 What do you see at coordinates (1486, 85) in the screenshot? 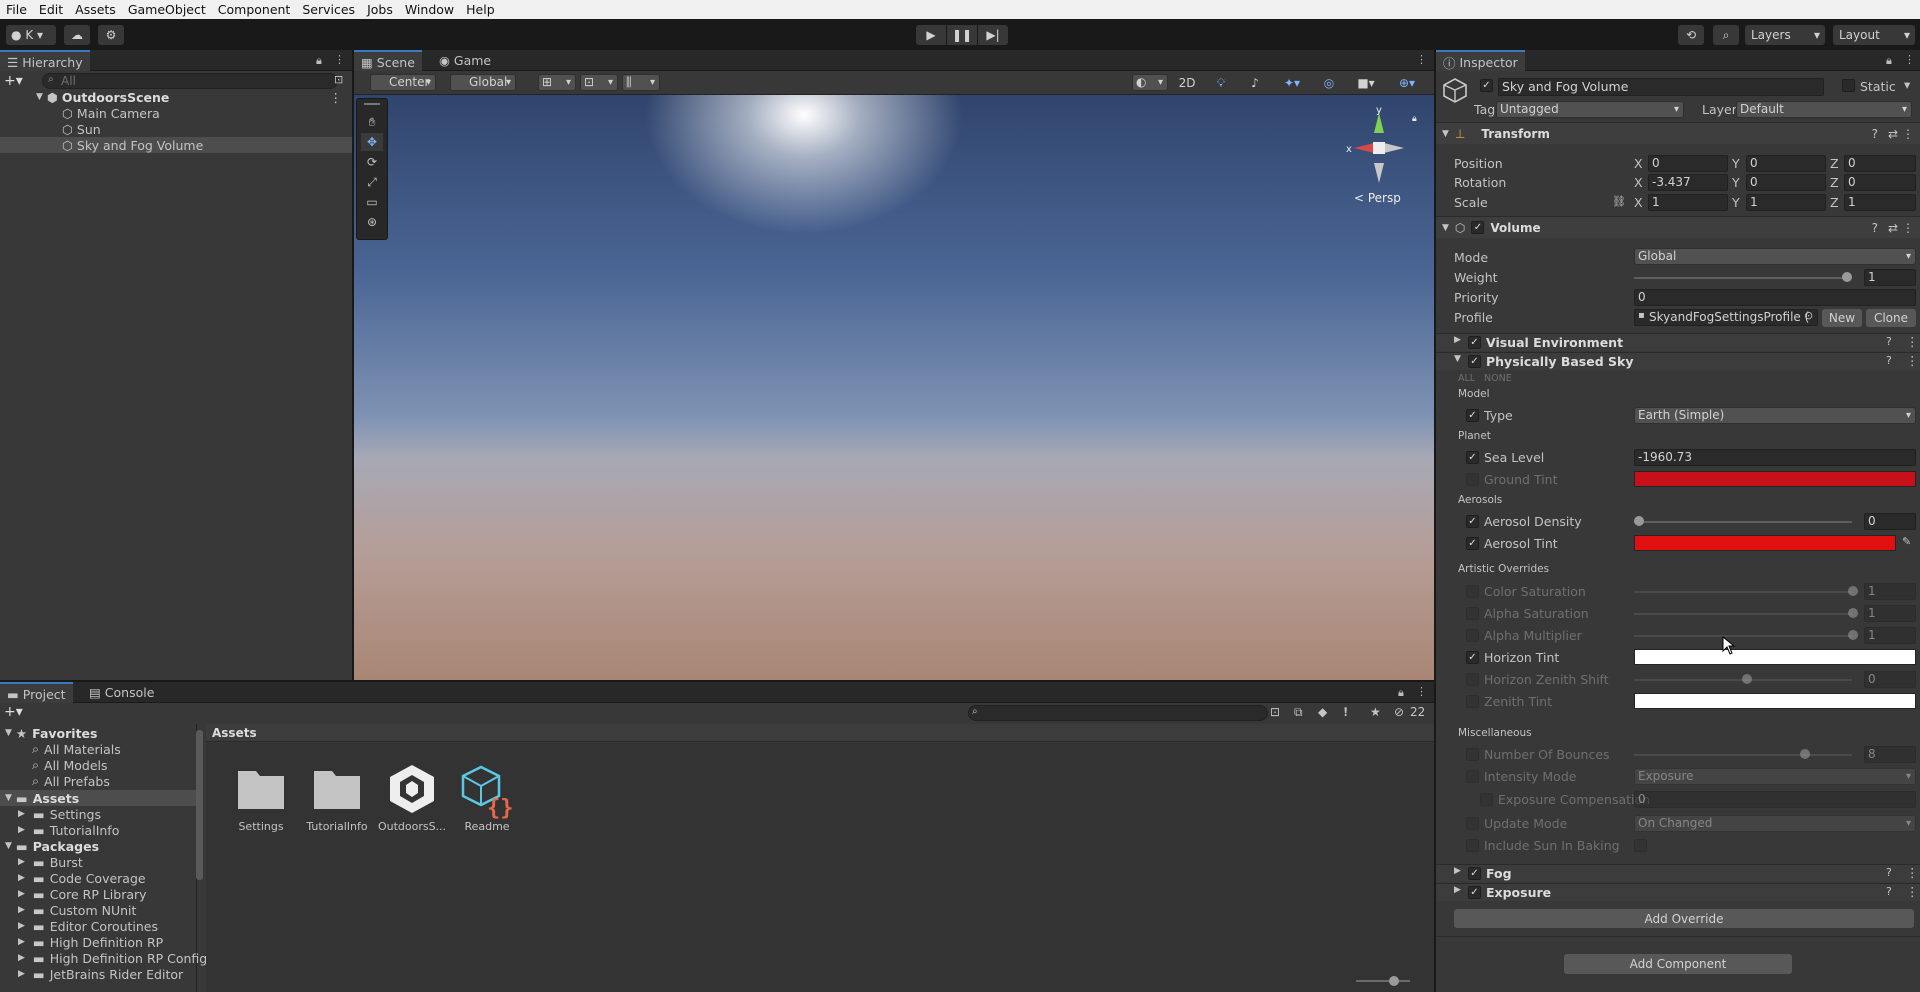
I see `active-toggle: ✓` at bounding box center [1486, 85].